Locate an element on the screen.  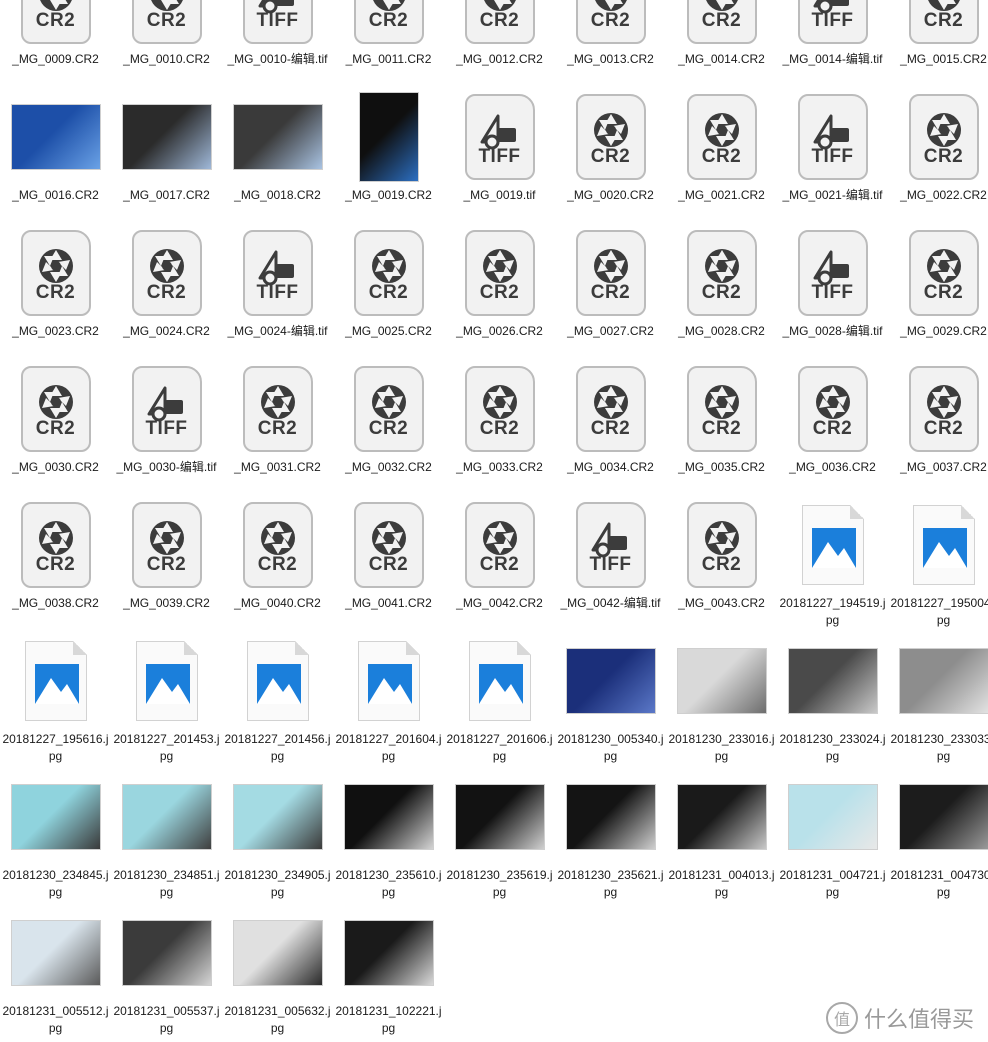
file-name-label: _MG_0014.CR2 is located at coordinates (721, 59).